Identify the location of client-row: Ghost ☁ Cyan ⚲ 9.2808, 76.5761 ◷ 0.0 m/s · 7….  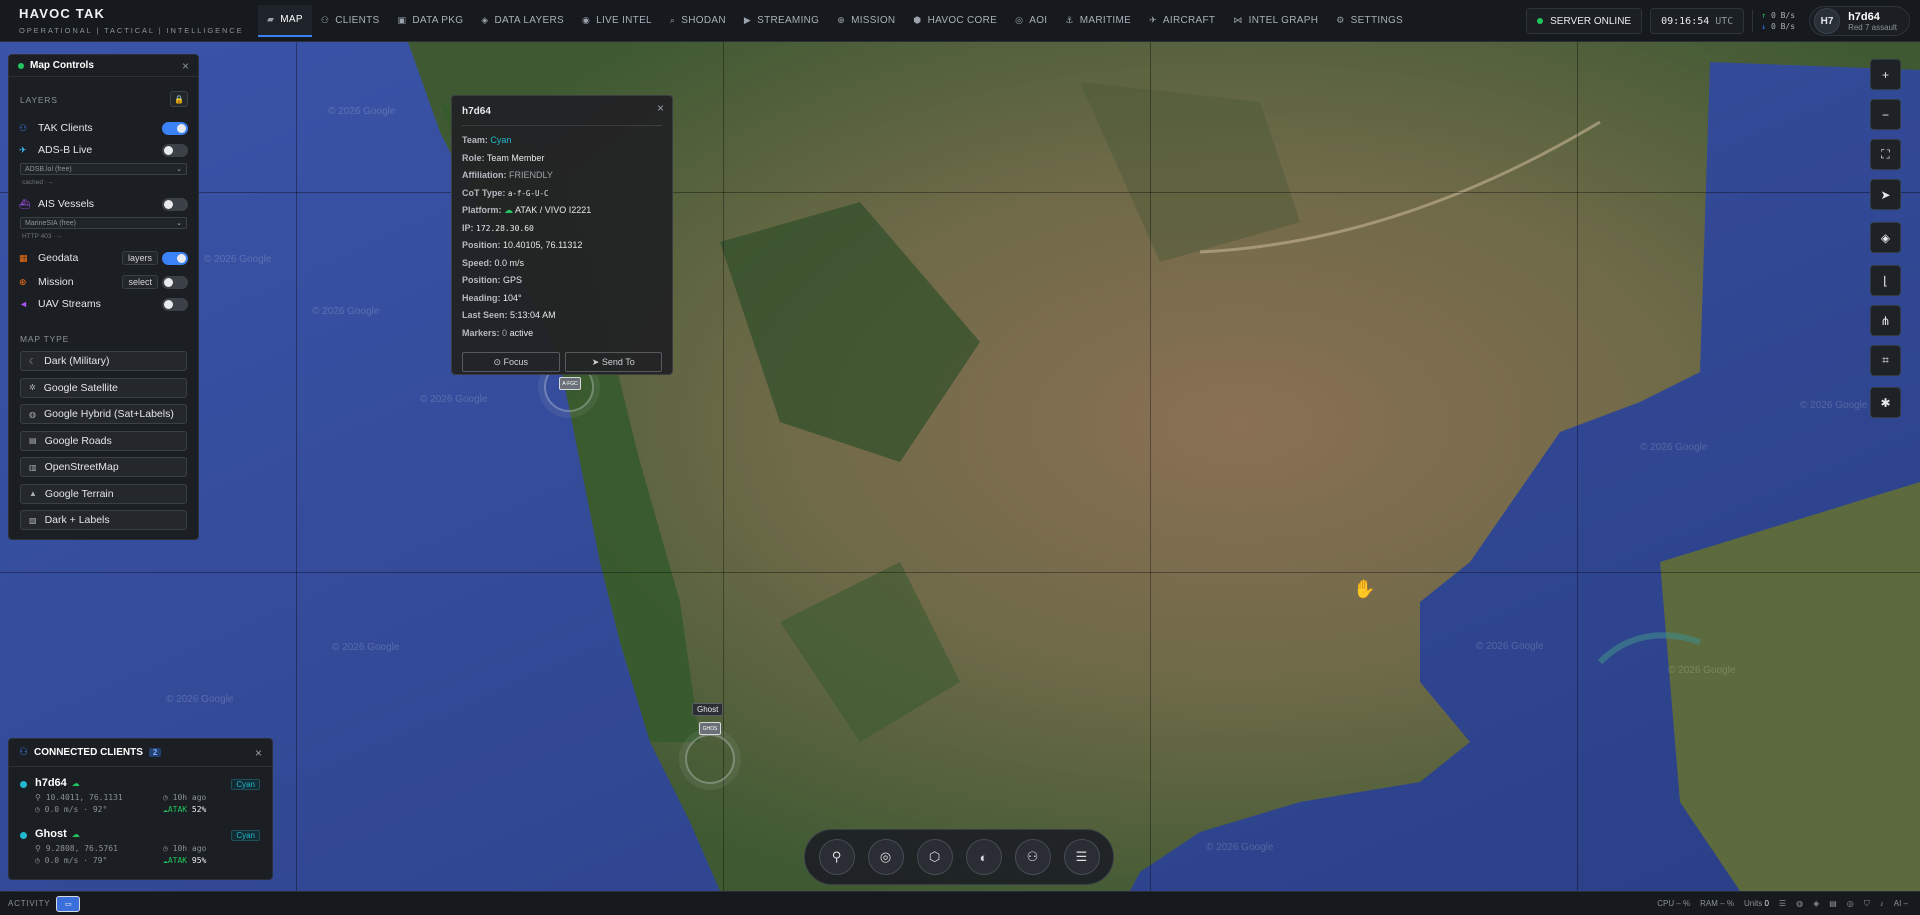
(140, 850).